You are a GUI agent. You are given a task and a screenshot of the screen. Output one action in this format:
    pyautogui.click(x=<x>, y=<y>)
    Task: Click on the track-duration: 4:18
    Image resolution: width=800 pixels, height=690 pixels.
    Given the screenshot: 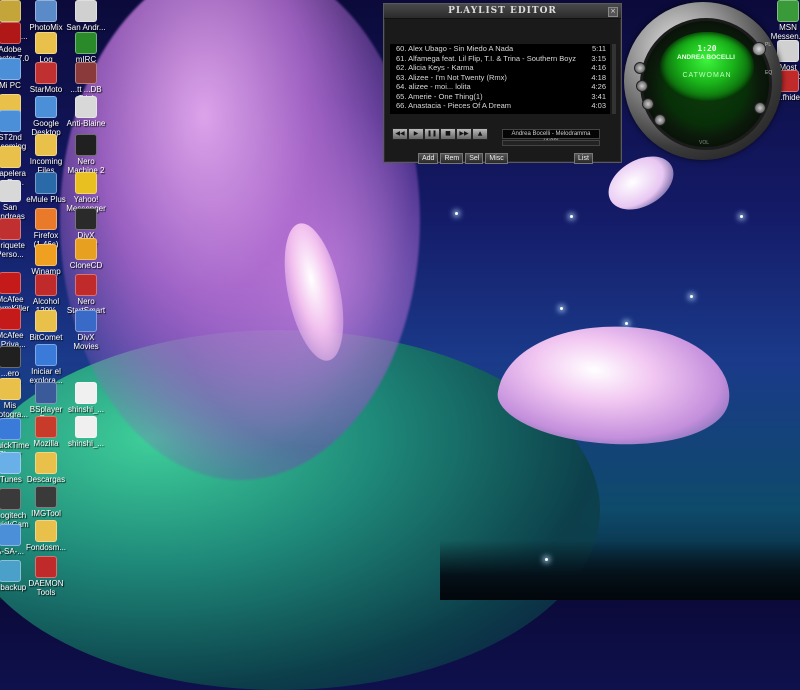 What is the action you would take?
    pyautogui.click(x=598, y=77)
    